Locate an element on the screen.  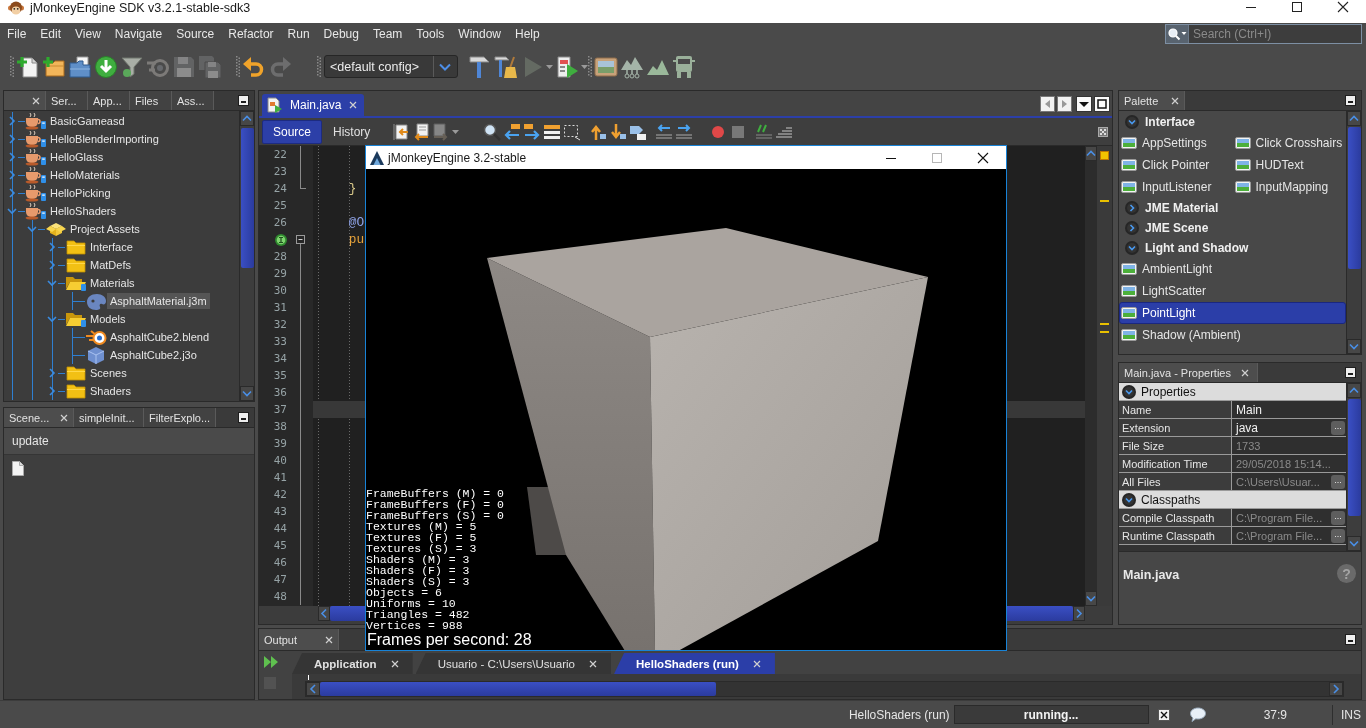
tree-item: MatDefs is located at coordinates (110, 265).